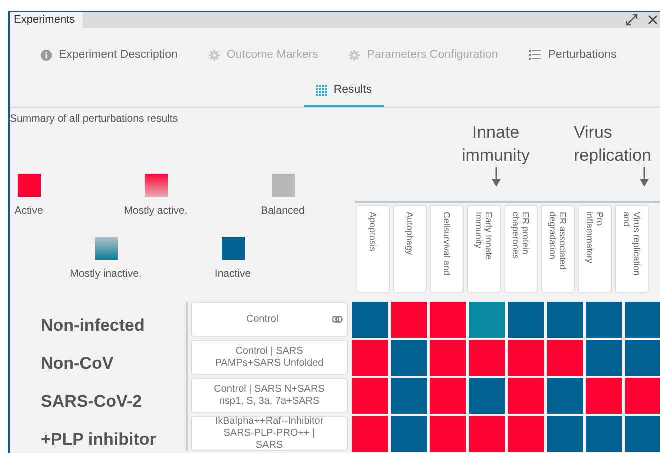 The width and height of the screenshot is (660, 453). What do you see at coordinates (573, 55) in the screenshot?
I see `step-tab: Perturbations` at bounding box center [573, 55].